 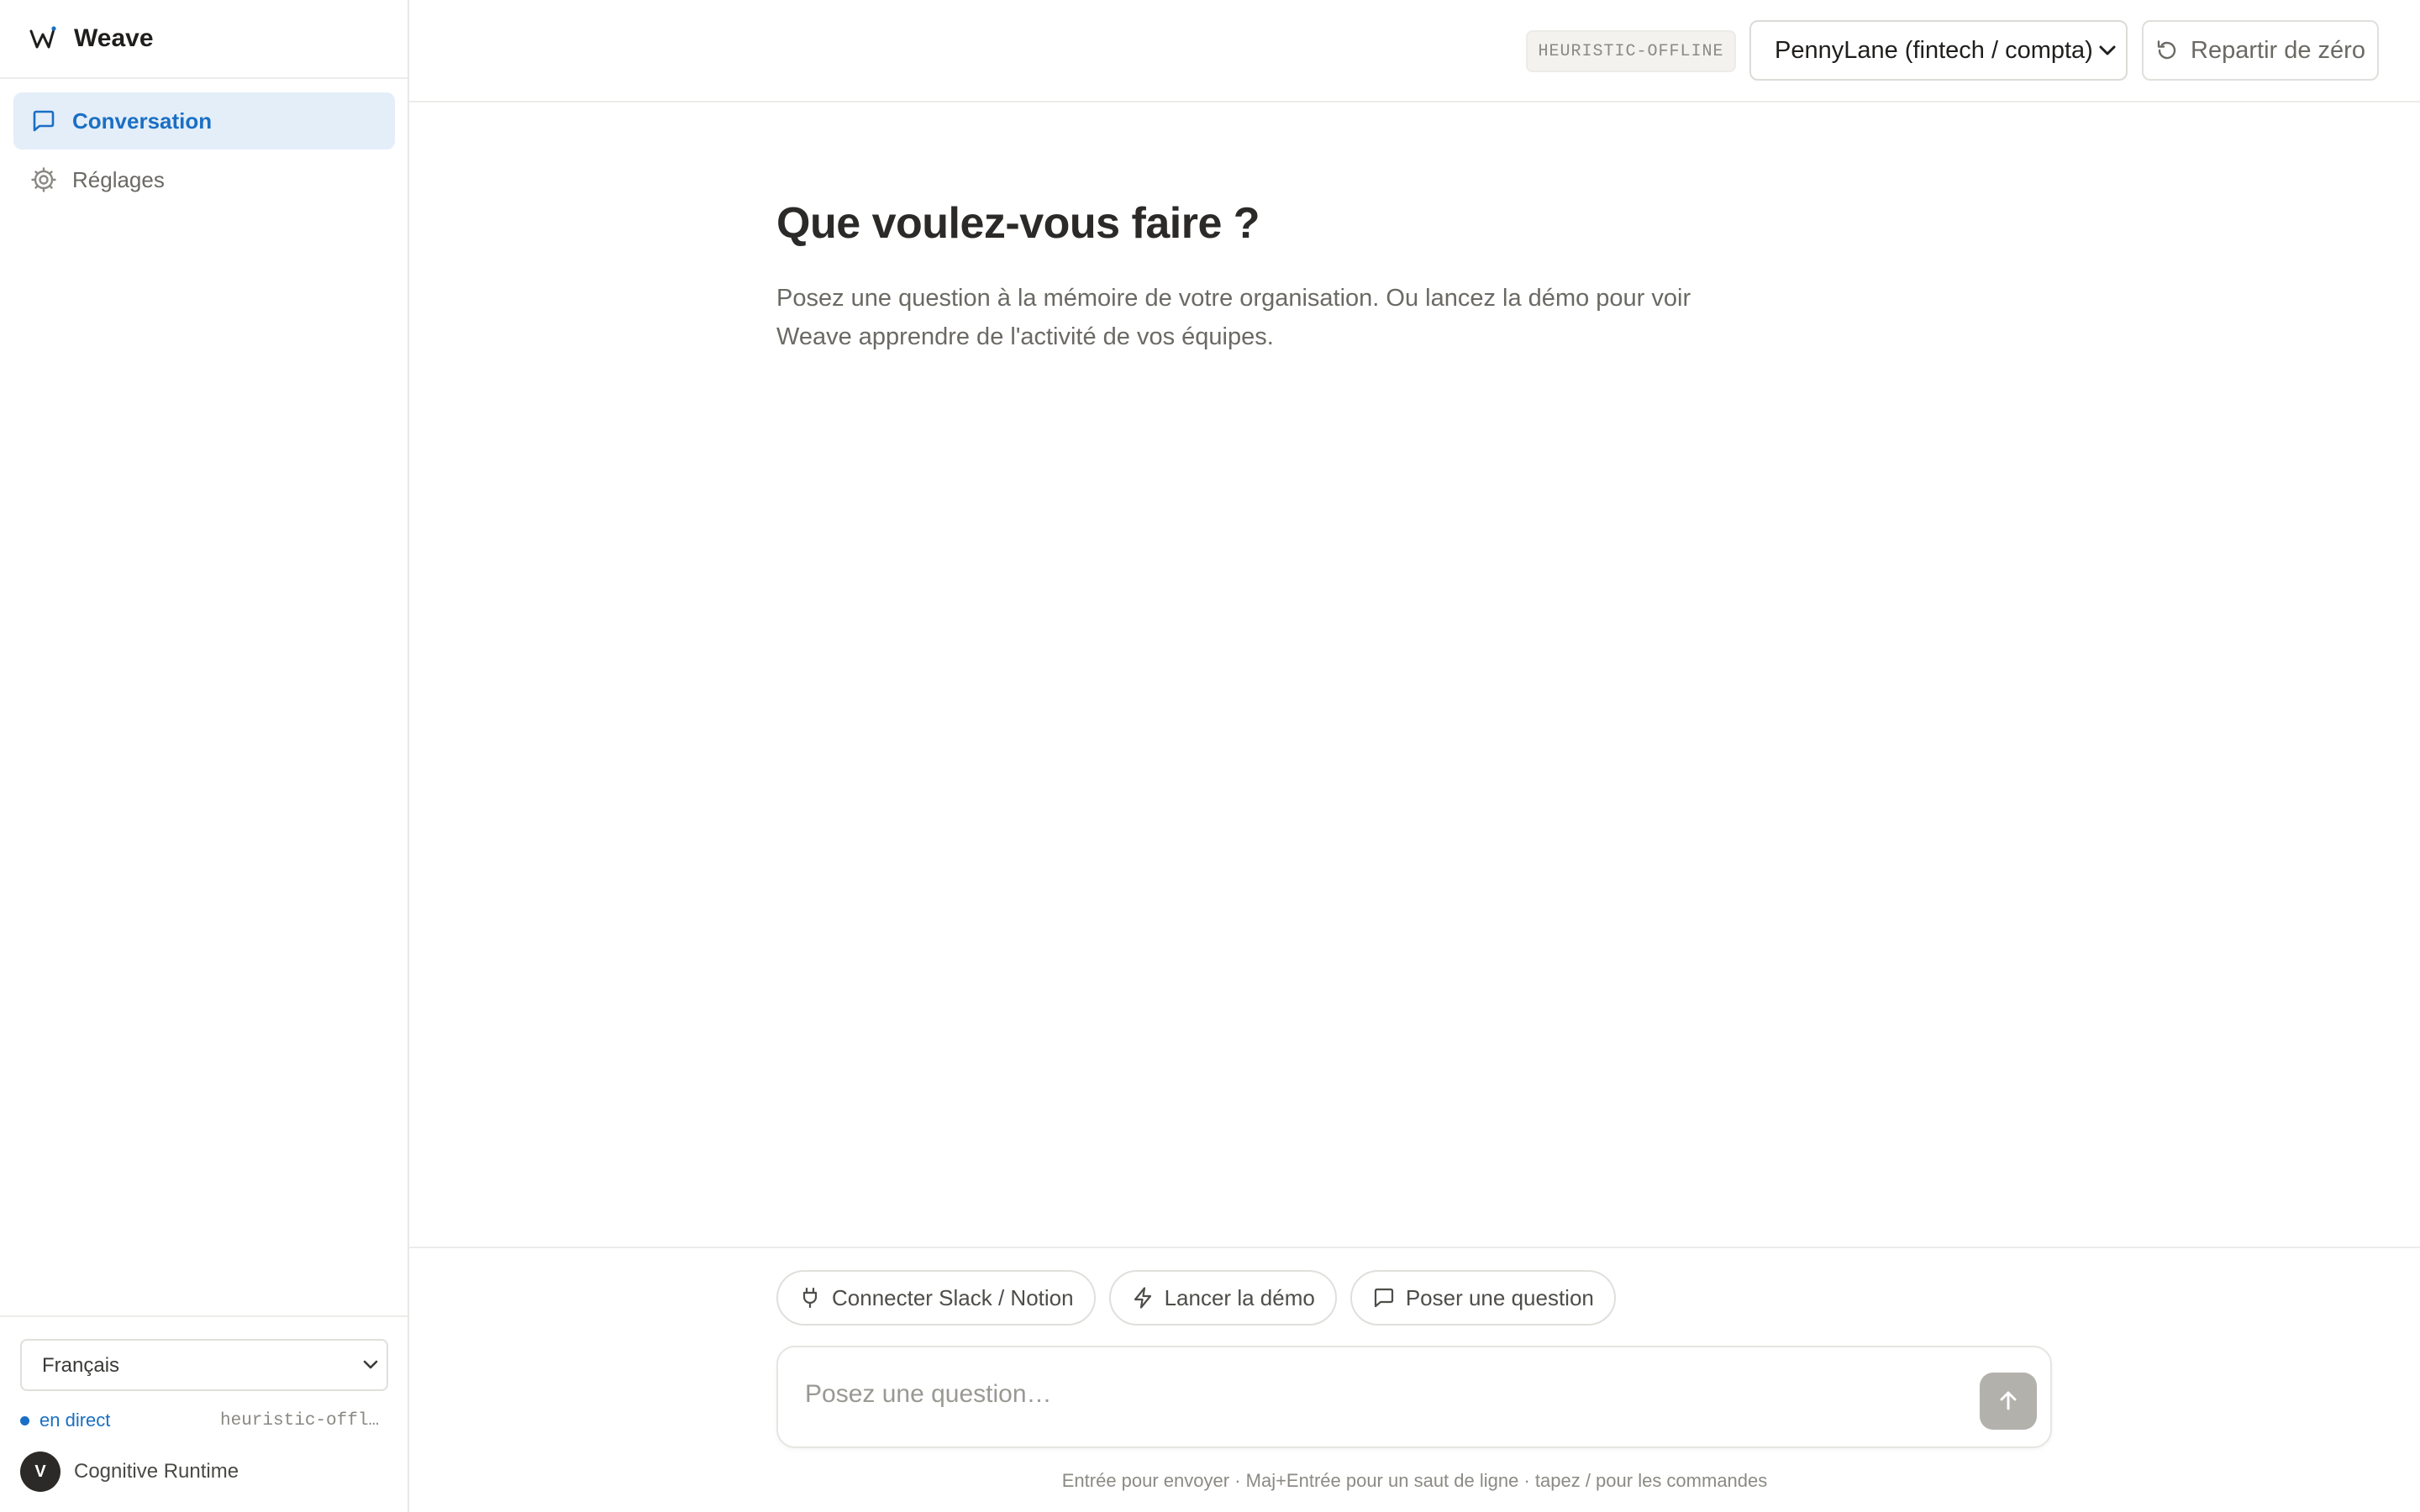 I want to click on question-input, so click(x=1385, y=1394).